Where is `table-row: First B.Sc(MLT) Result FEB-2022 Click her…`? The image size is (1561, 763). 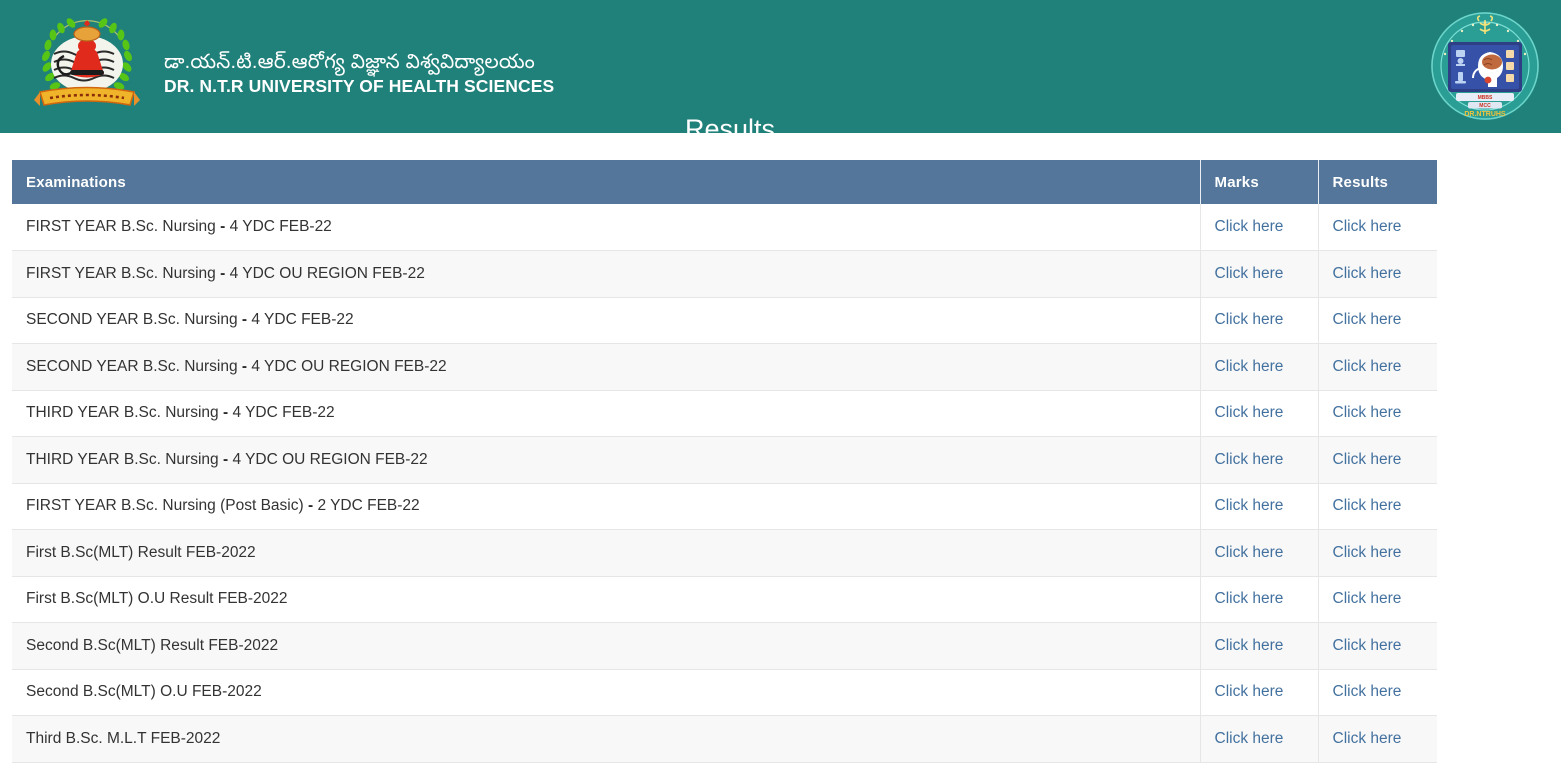
table-row: First B.Sc(MLT) Result FEB-2022 Click her… is located at coordinates (724, 553).